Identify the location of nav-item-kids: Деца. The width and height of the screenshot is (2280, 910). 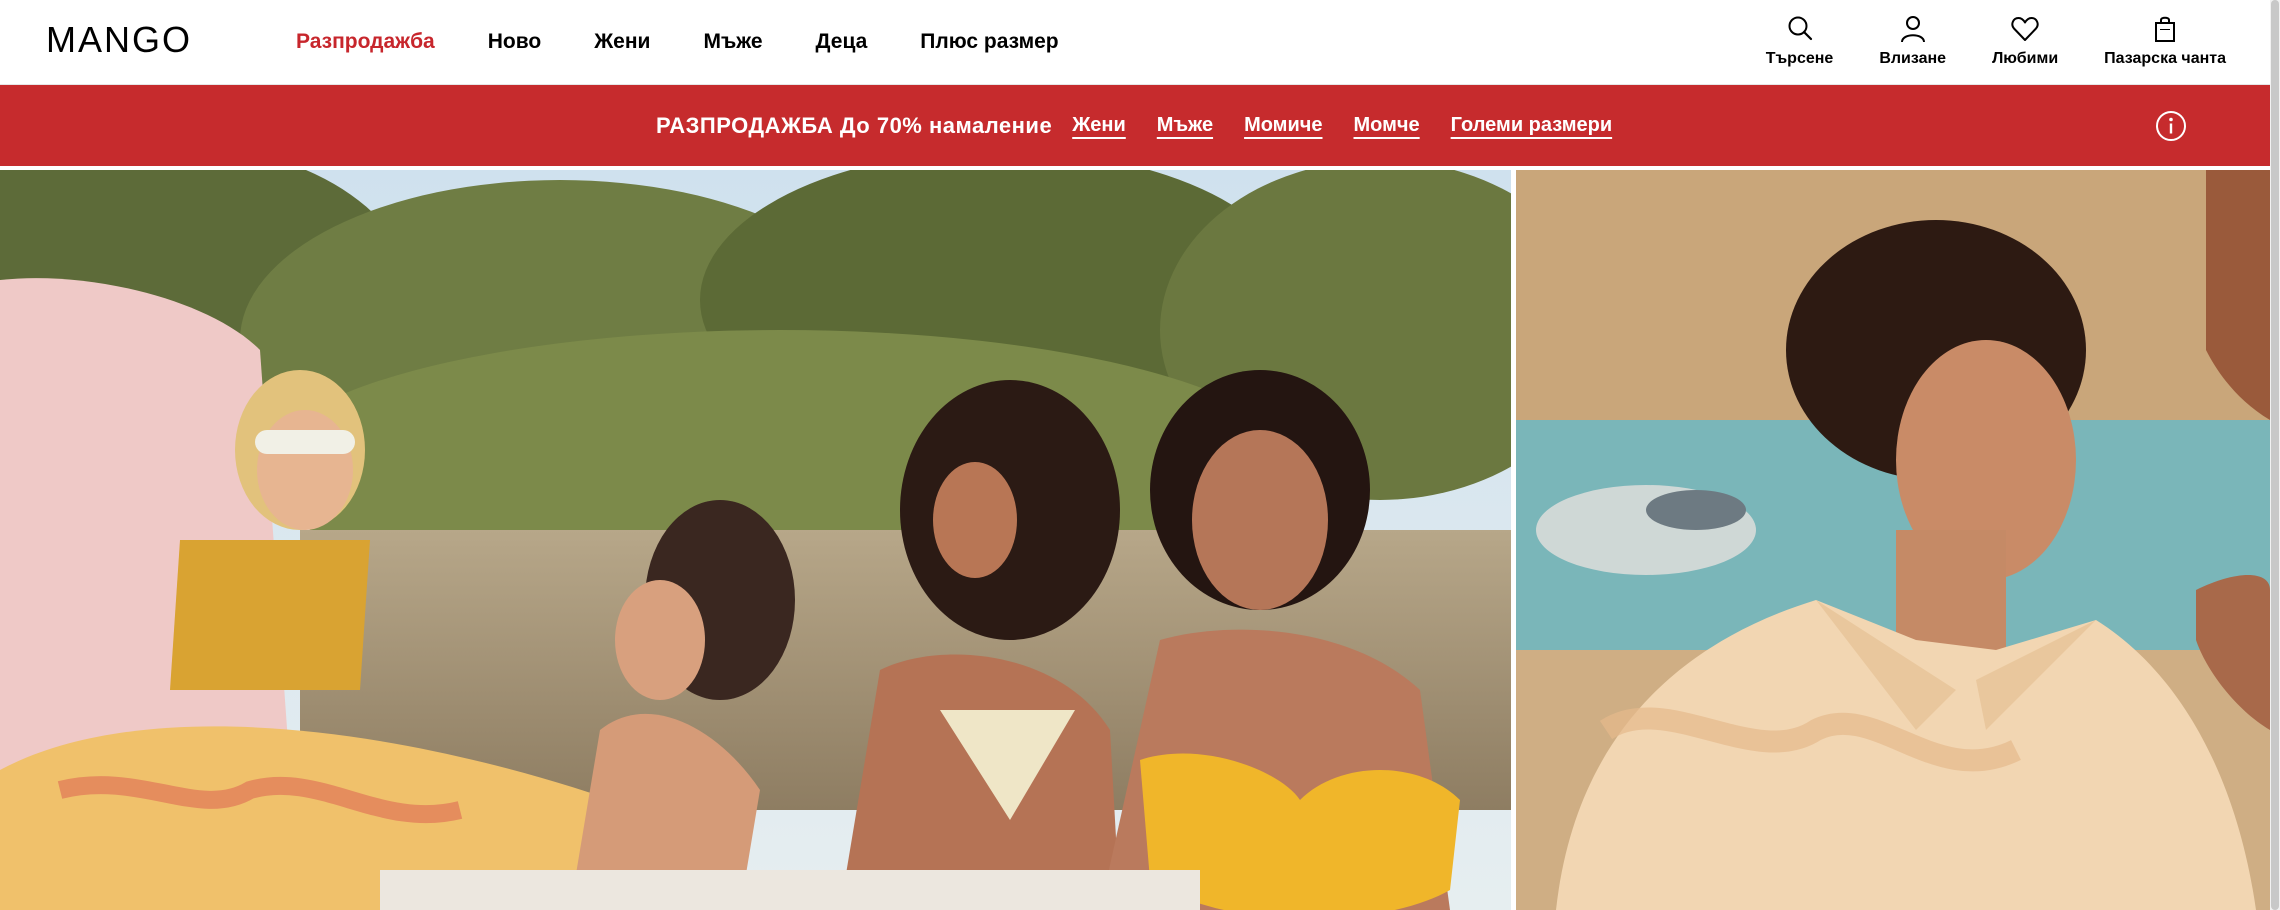
(842, 42).